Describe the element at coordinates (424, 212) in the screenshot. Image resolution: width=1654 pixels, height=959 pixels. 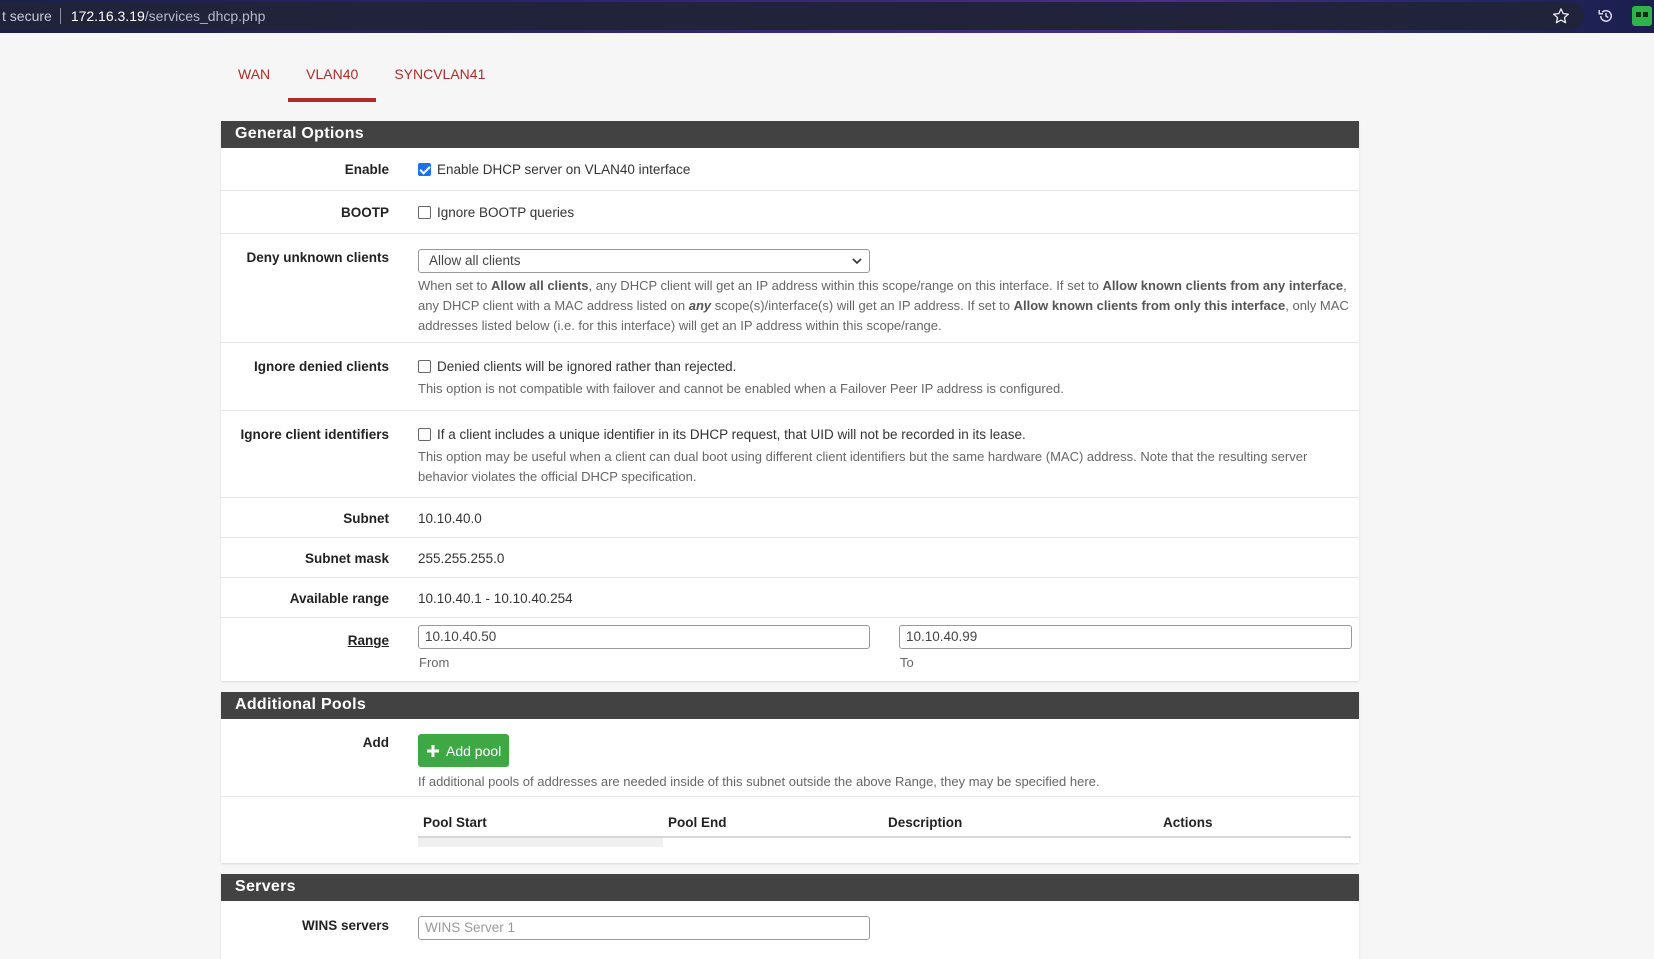
I see `bootp-checkbox` at that location.